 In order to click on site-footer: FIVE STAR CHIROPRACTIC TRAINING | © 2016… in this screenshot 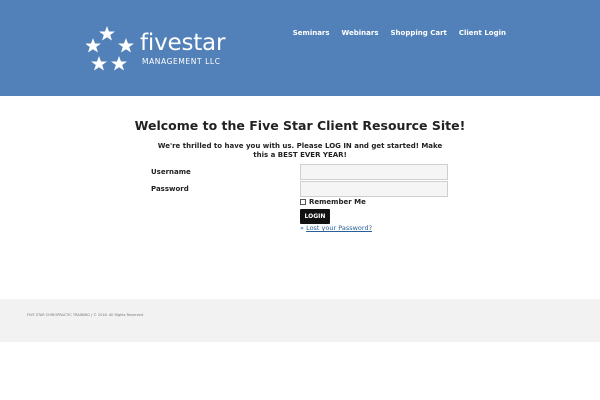, I will do `click(300, 320)`.